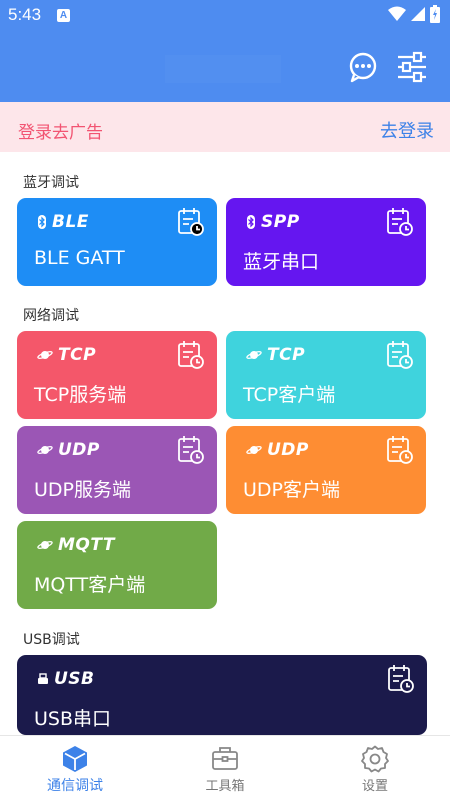 The width and height of the screenshot is (450, 800). Describe the element at coordinates (117, 470) in the screenshot. I see `card-udp-server: UDP UDP服务端` at that location.